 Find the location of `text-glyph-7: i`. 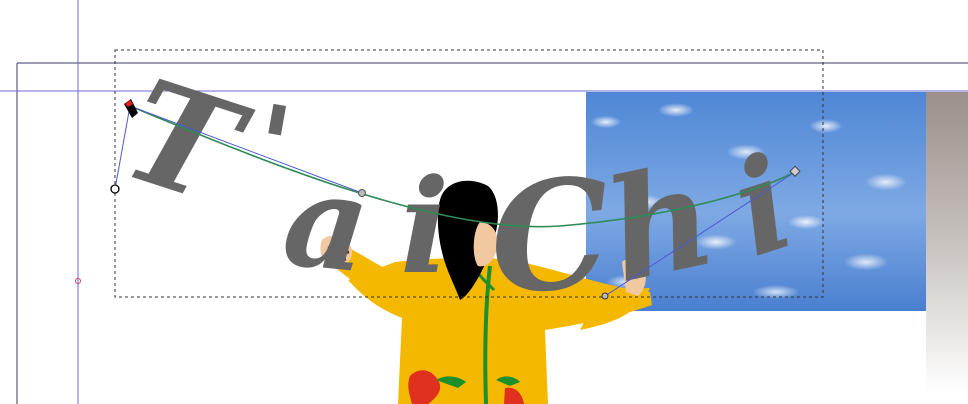

text-glyph-7: i is located at coordinates (762, 206).